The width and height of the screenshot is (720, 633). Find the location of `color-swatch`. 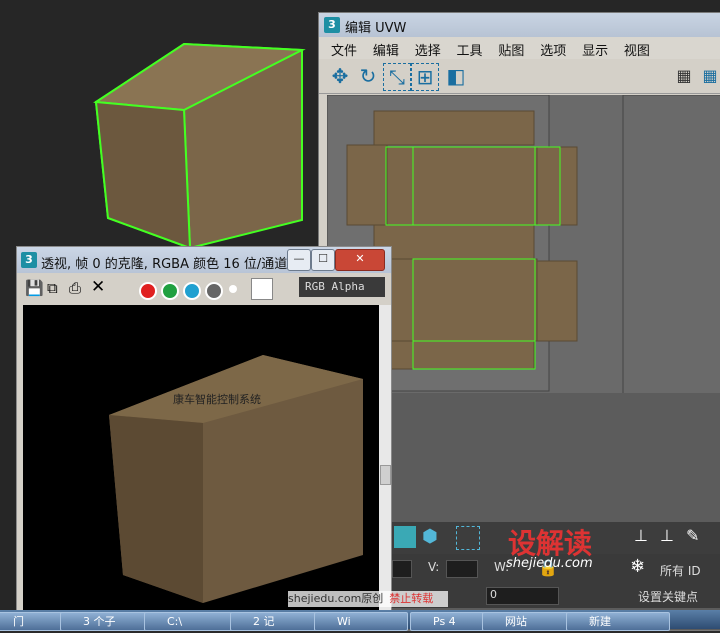

color-swatch is located at coordinates (262, 289).